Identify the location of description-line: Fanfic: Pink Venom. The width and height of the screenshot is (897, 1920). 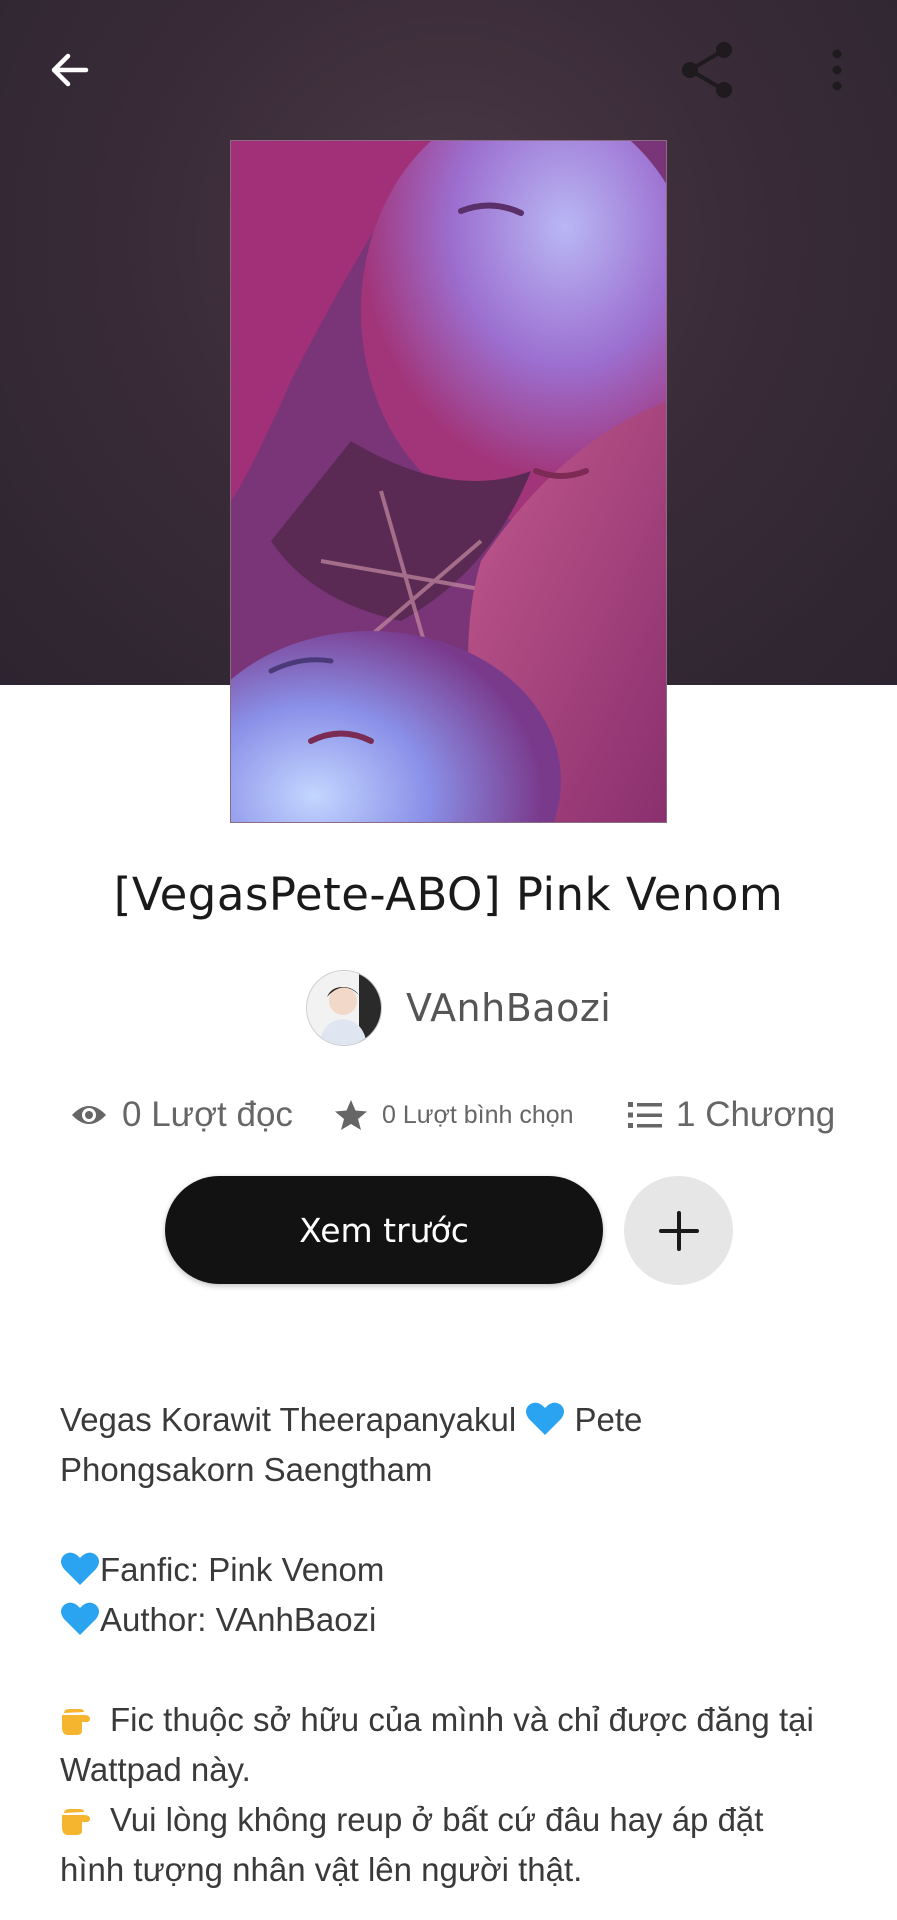
(455, 1570).